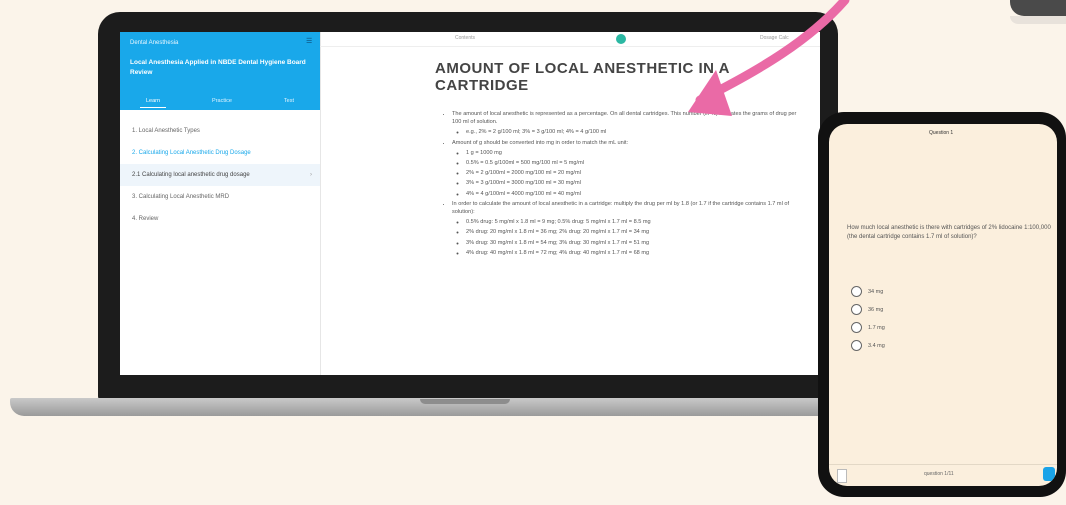  I want to click on device-corner-highlight, so click(1038, 20).